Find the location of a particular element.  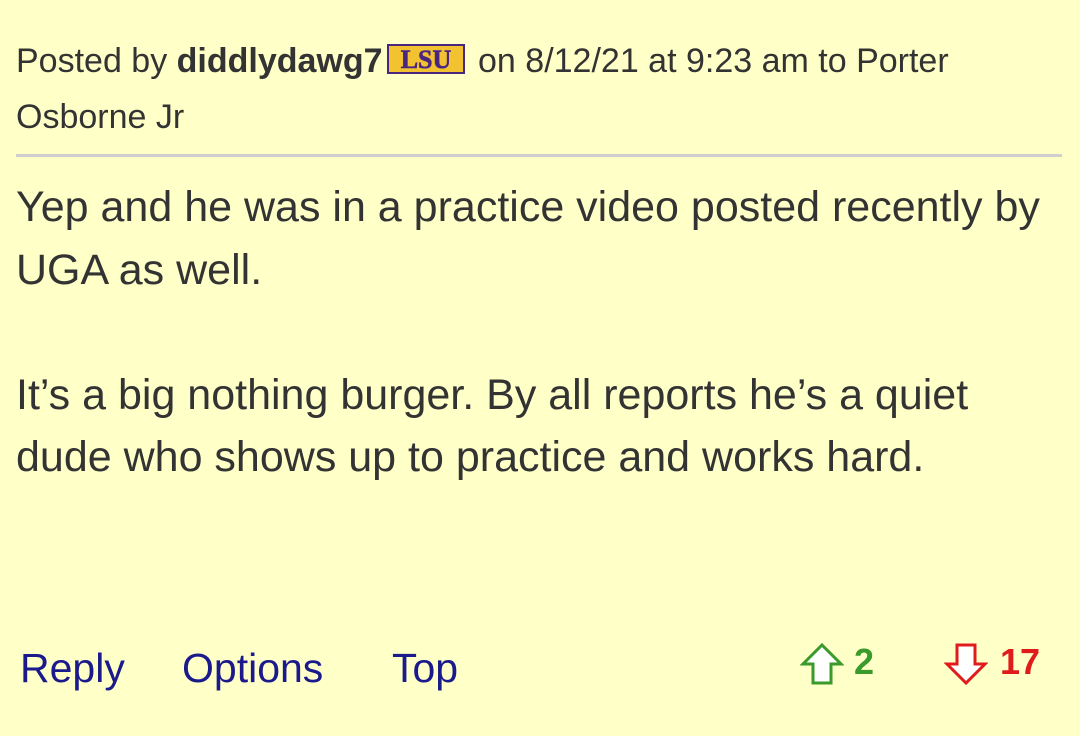

down-arrow-icon is located at coordinates (966, 664).